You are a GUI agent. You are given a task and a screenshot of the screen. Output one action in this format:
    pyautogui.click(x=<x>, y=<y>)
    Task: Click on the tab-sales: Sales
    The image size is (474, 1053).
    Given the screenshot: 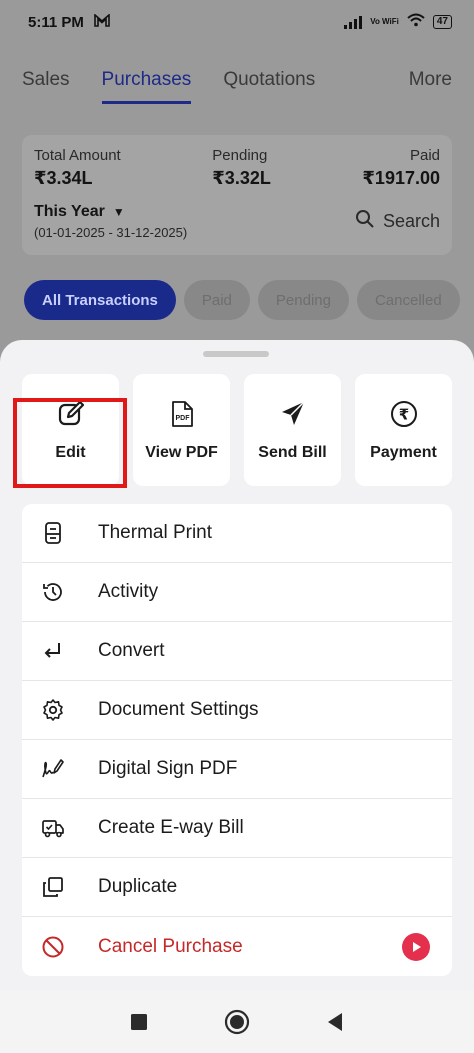 What is the action you would take?
    pyautogui.click(x=46, y=80)
    